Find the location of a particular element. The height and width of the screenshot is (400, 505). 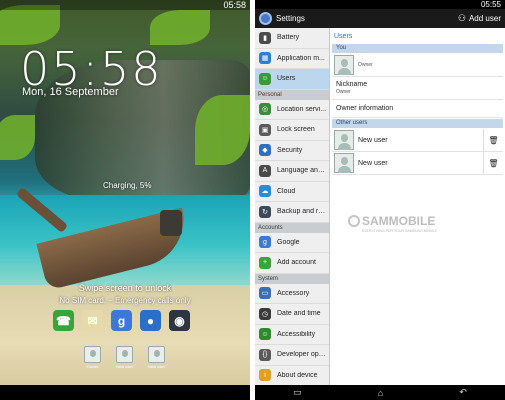

lock-status-bar: 05:58 is located at coordinates (125, 5).